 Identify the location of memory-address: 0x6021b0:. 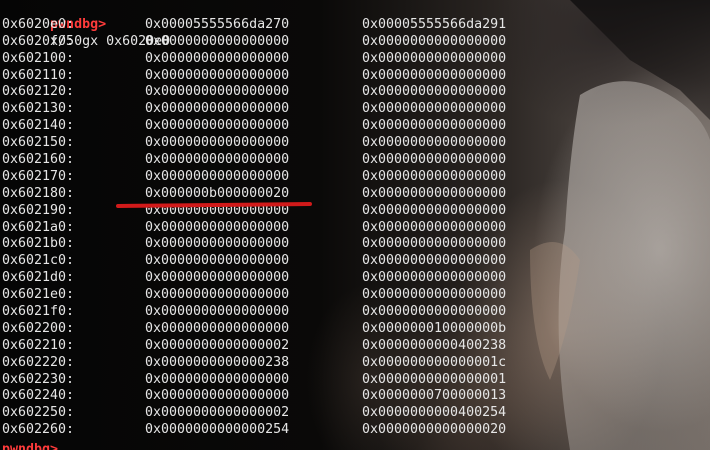
(38, 244).